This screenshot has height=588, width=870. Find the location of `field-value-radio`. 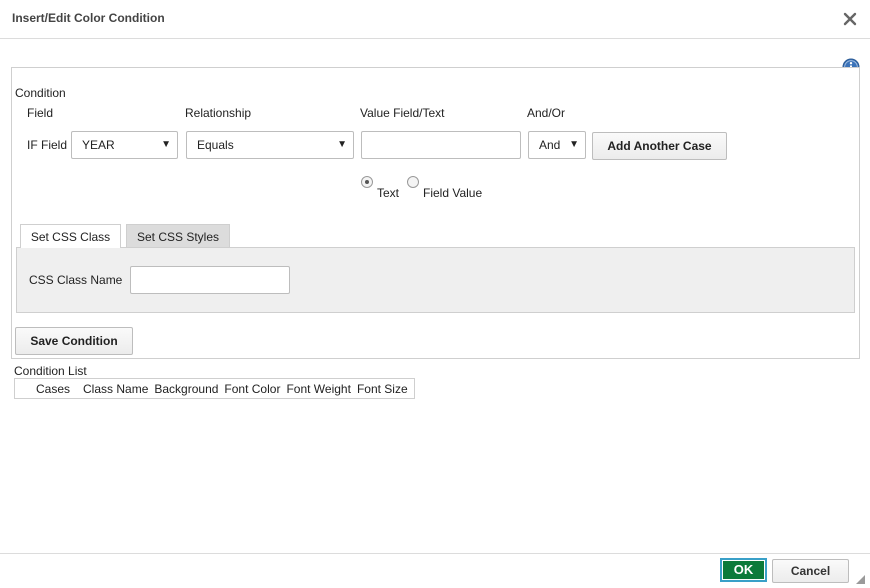

field-value-radio is located at coordinates (413, 182).